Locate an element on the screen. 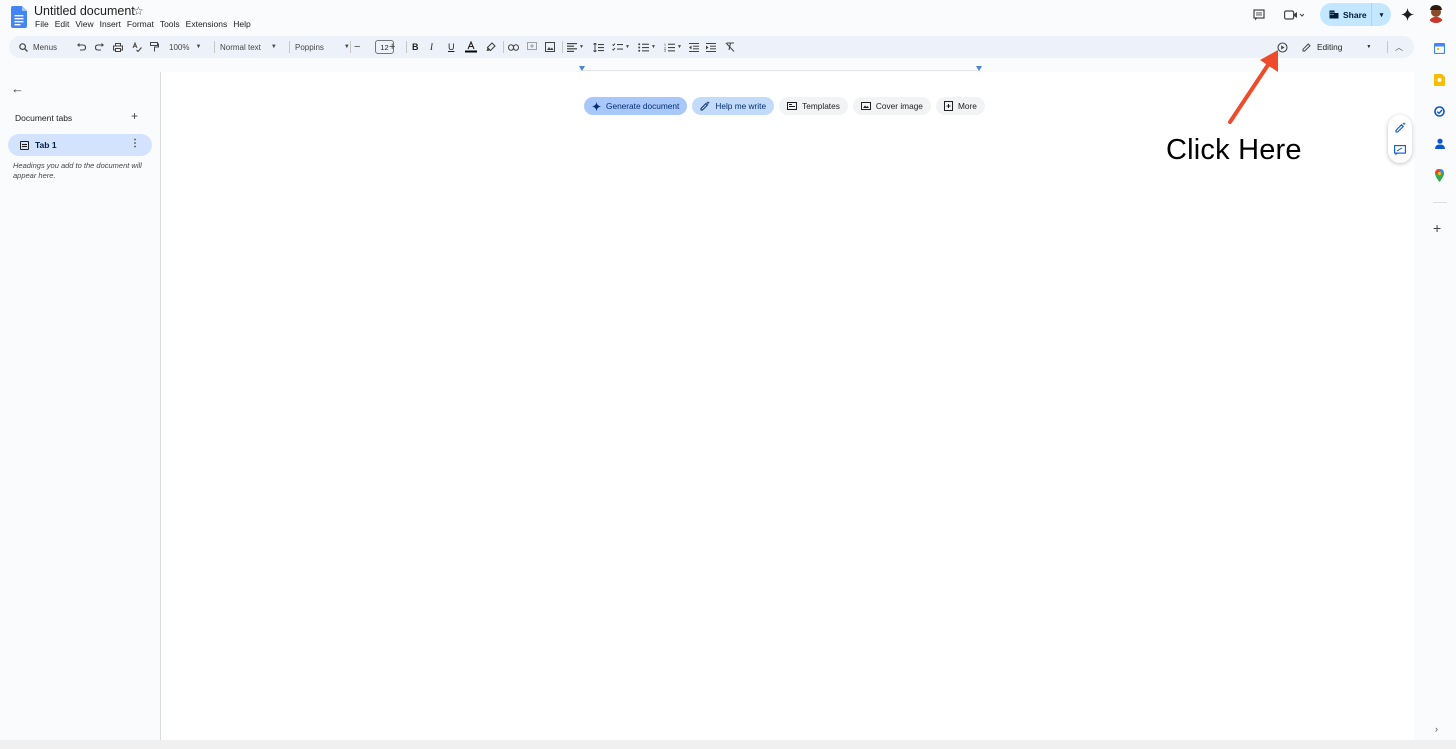 Image resolution: width=1456 pixels, height=749 pixels. share-label: Share is located at coordinates (1355, 14).